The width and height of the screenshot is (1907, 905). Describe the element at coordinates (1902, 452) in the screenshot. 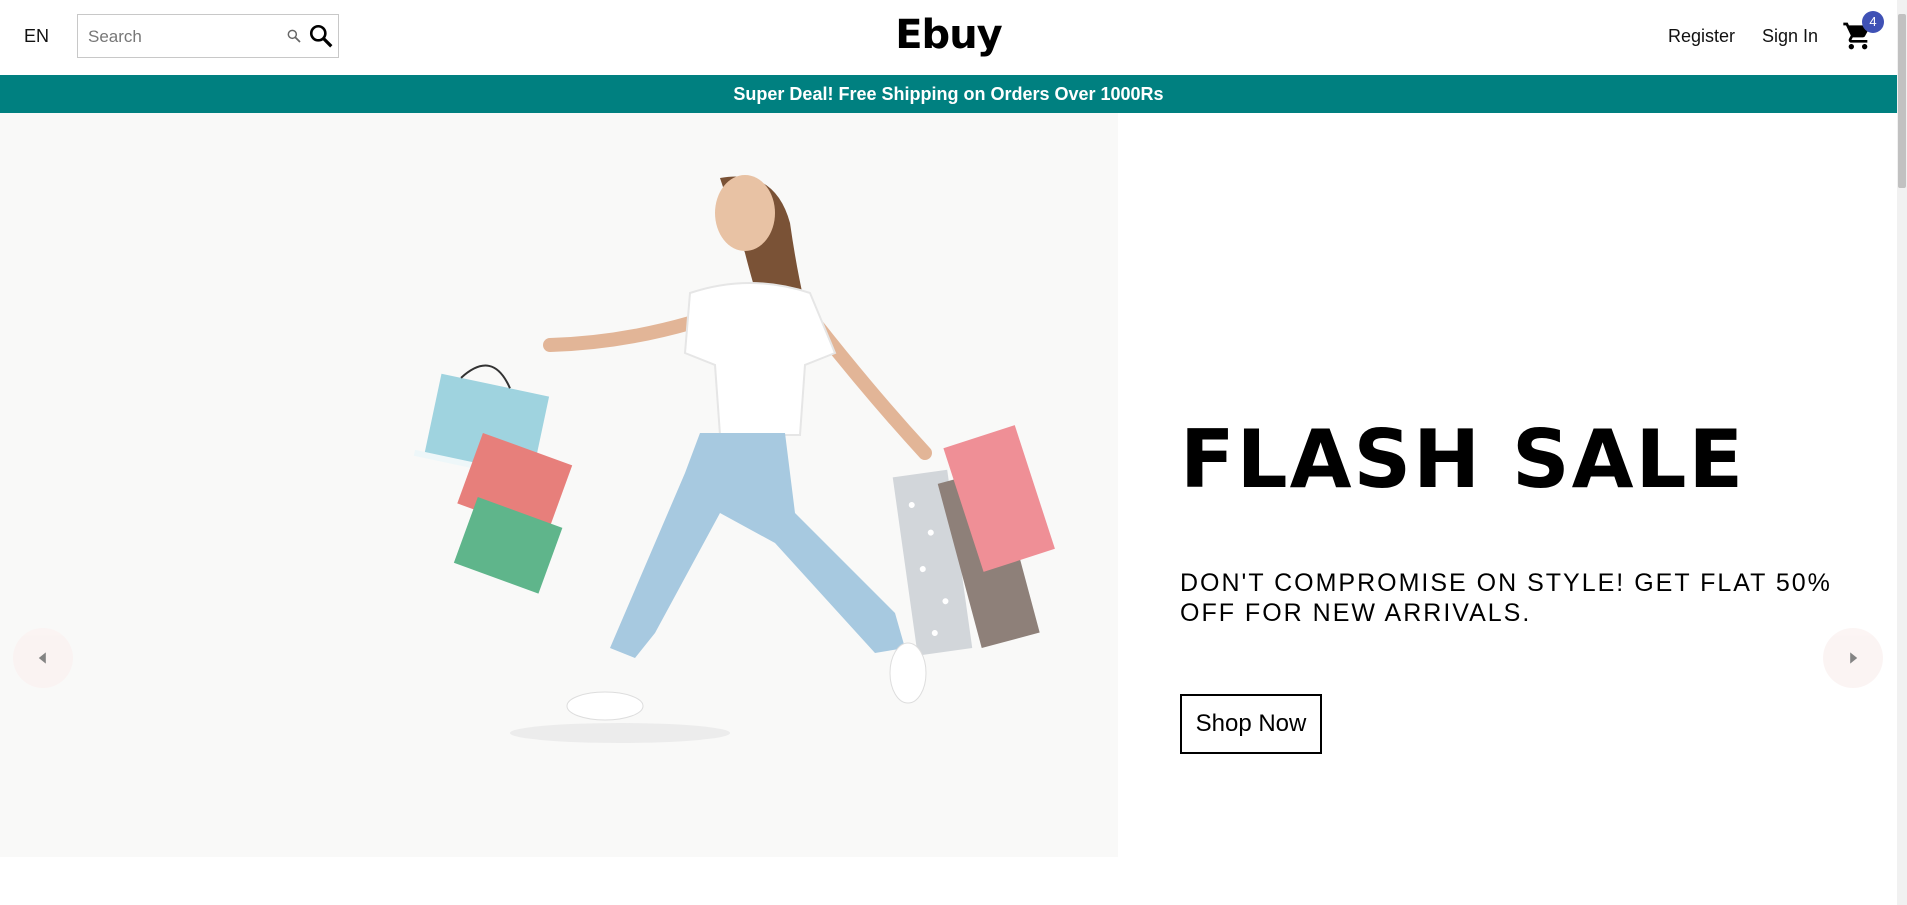

I see `page-scrollbar` at that location.